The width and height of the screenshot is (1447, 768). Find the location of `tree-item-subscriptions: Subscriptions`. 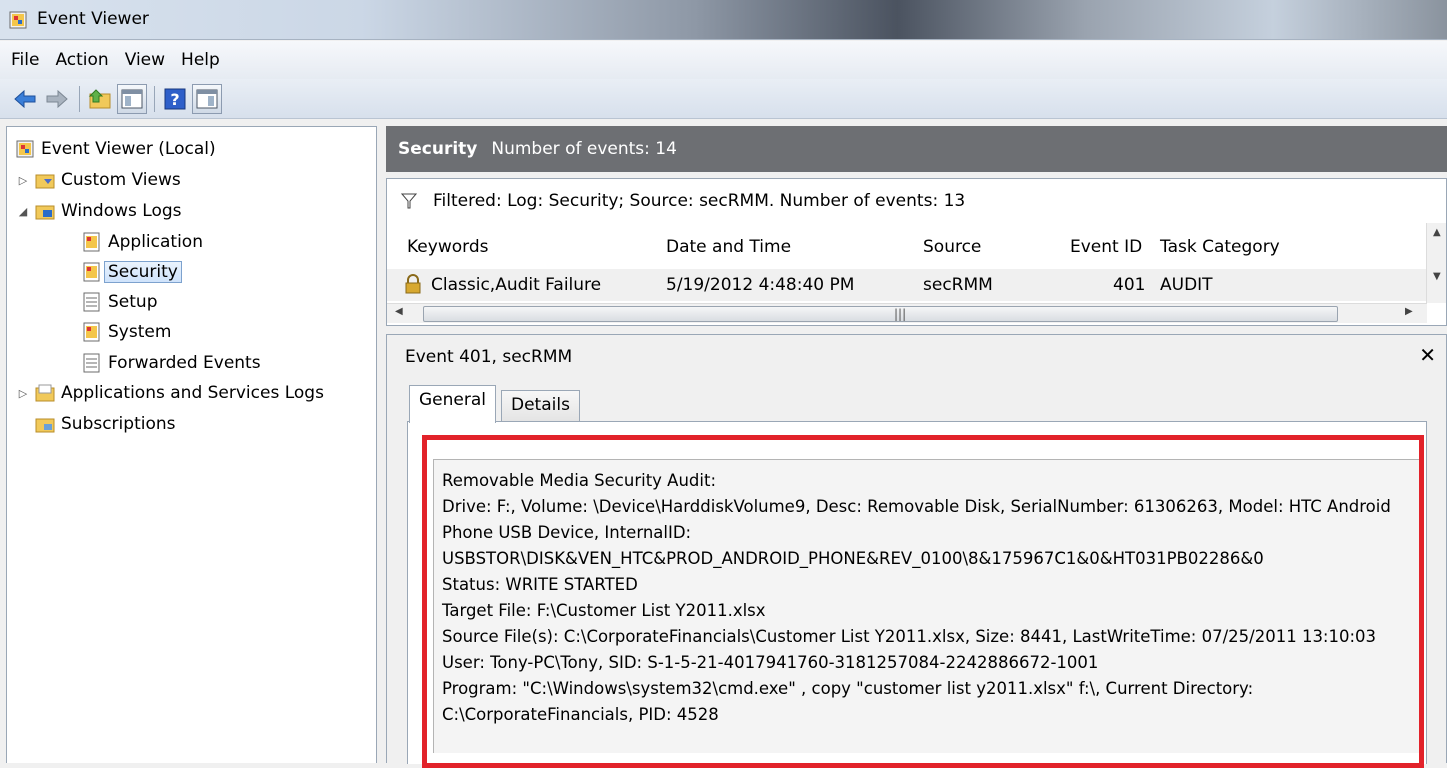

tree-item-subscriptions: Subscriptions is located at coordinates (105, 424).